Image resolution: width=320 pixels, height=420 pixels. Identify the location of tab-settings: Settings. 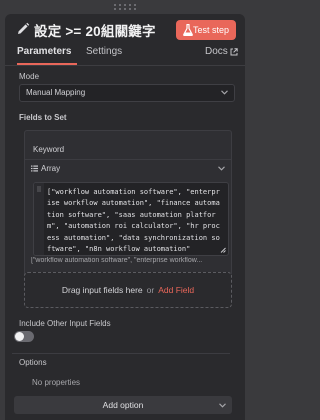
(104, 51).